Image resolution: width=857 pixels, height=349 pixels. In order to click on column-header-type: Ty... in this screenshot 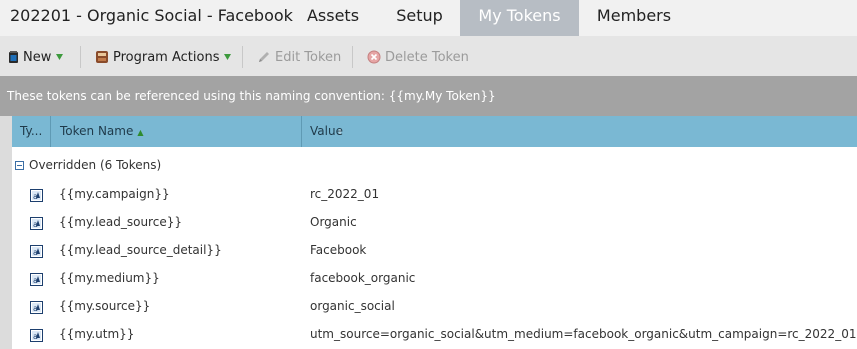, I will do `click(35, 131)`.